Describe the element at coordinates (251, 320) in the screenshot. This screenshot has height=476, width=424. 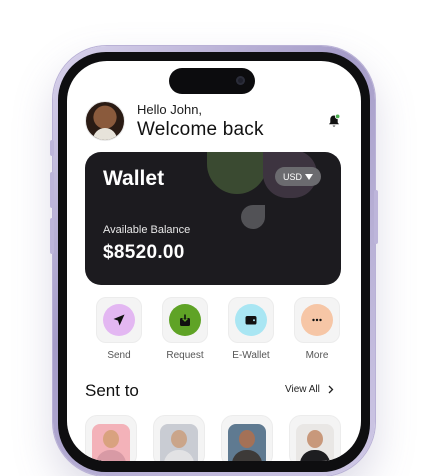
I see `wallet-icon` at that location.